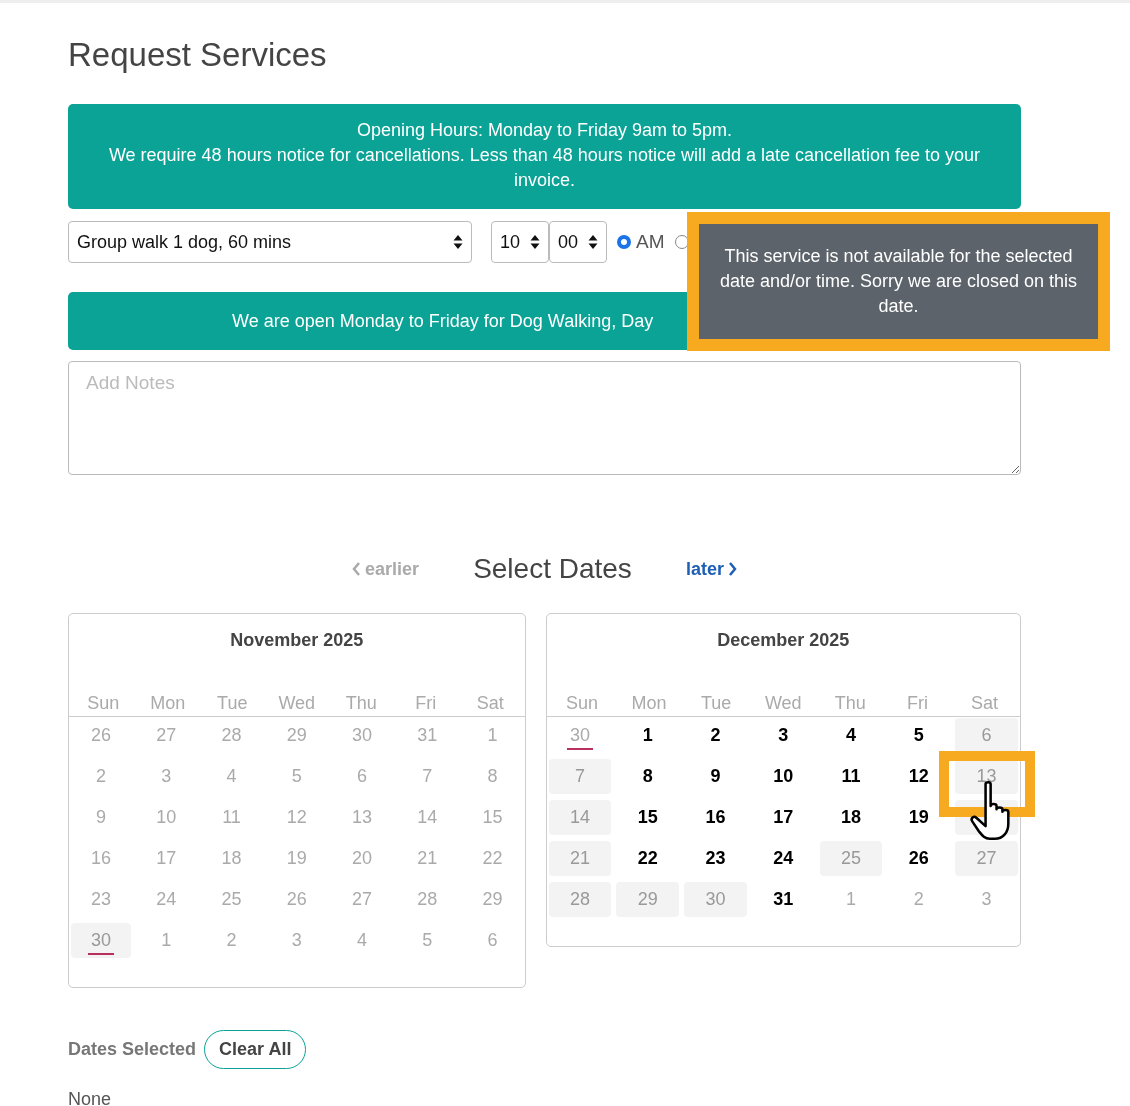 Image resolution: width=1130 pixels, height=1106 pixels. Describe the element at coordinates (544, 418) in the screenshot. I see `notes-field: Add Notes` at that location.